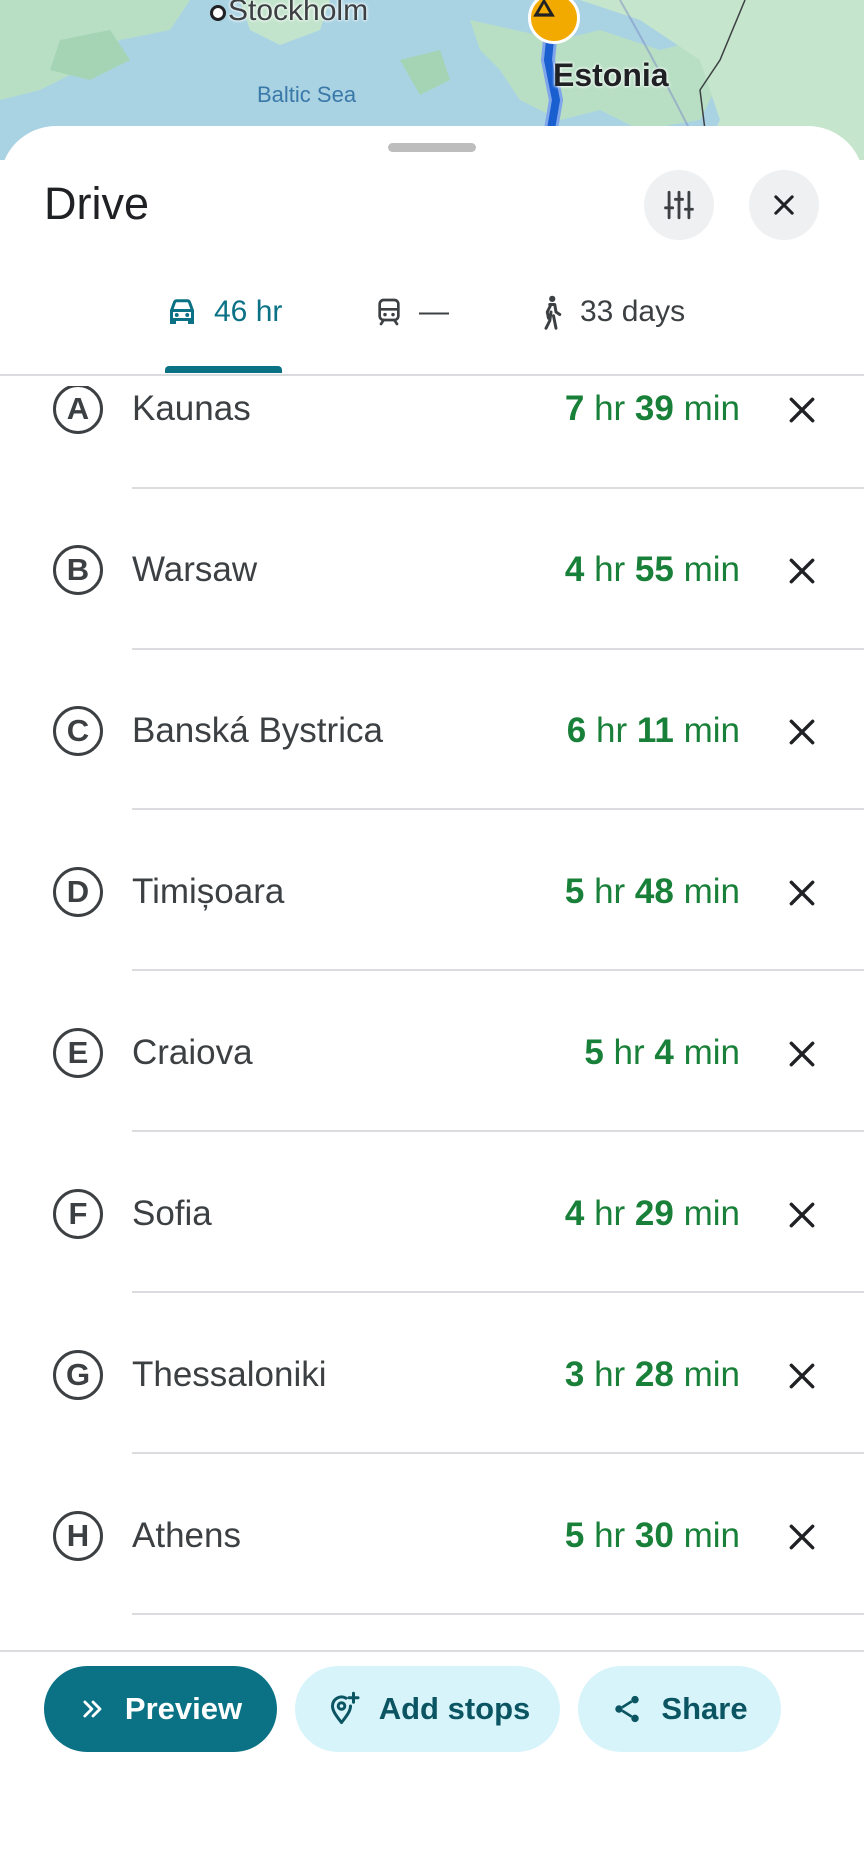  Describe the element at coordinates (432, 626) in the screenshot. I see `list-item: B Warsaw 4 hr 55 min` at that location.